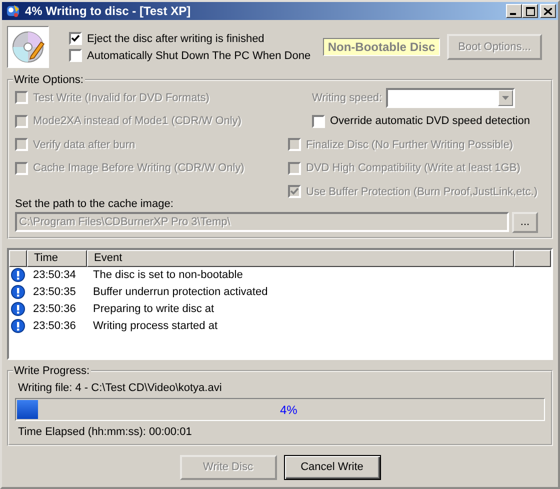  I want to click on app-icon, so click(13, 11).